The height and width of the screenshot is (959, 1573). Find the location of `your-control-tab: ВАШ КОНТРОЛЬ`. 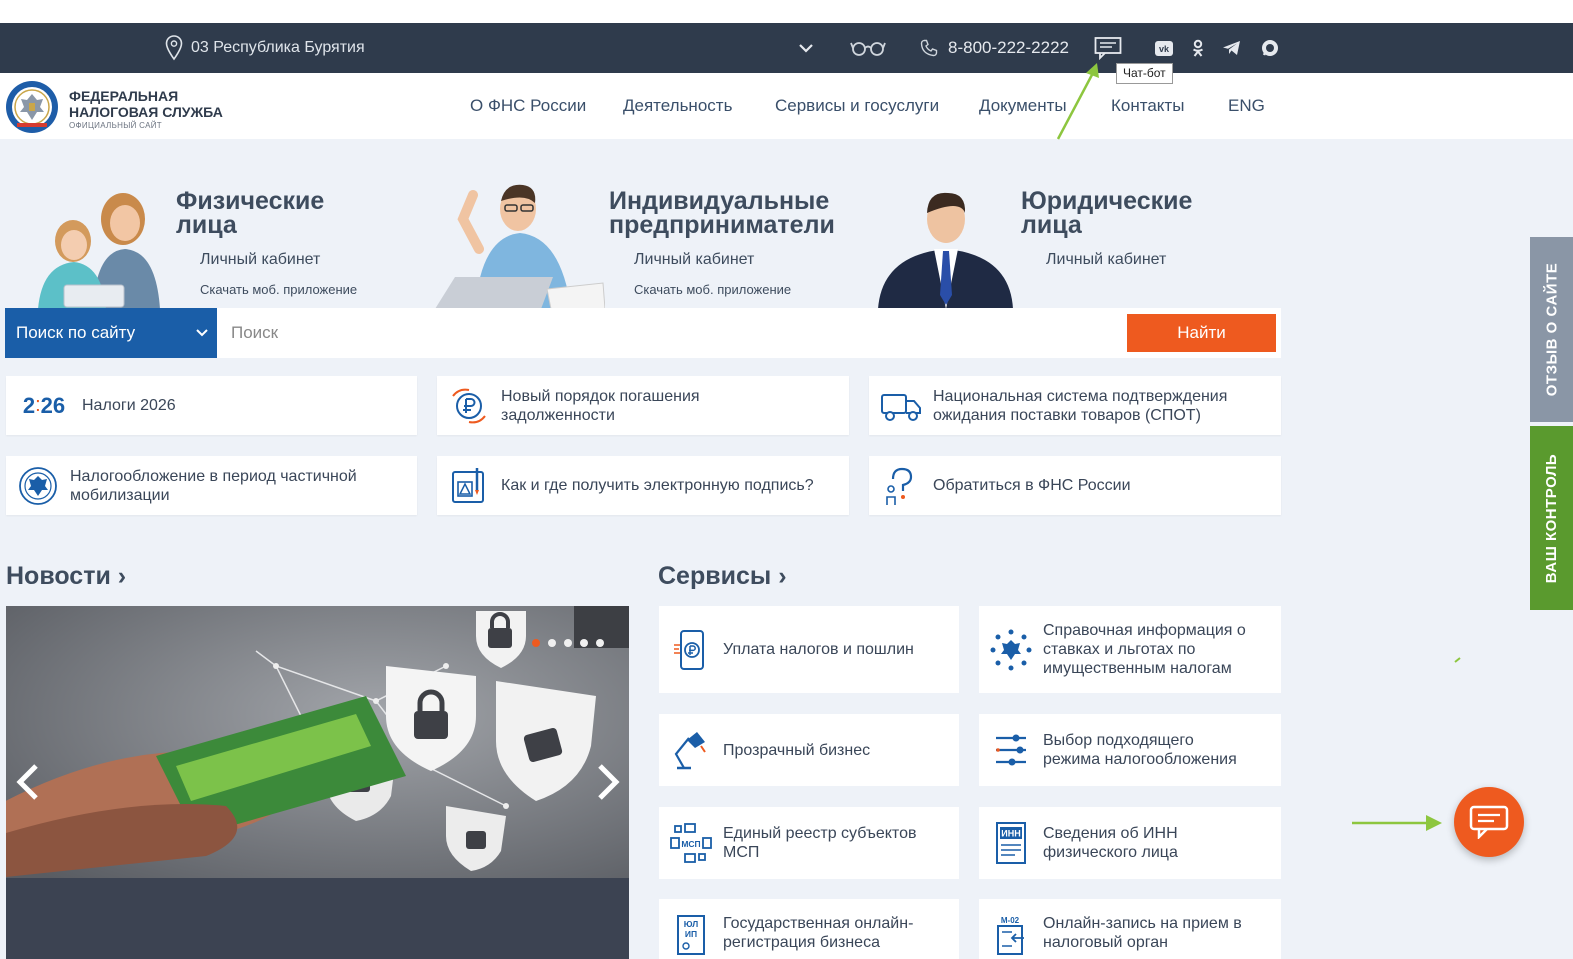

your-control-tab: ВАШ КОНТРОЛЬ is located at coordinates (1551, 518).